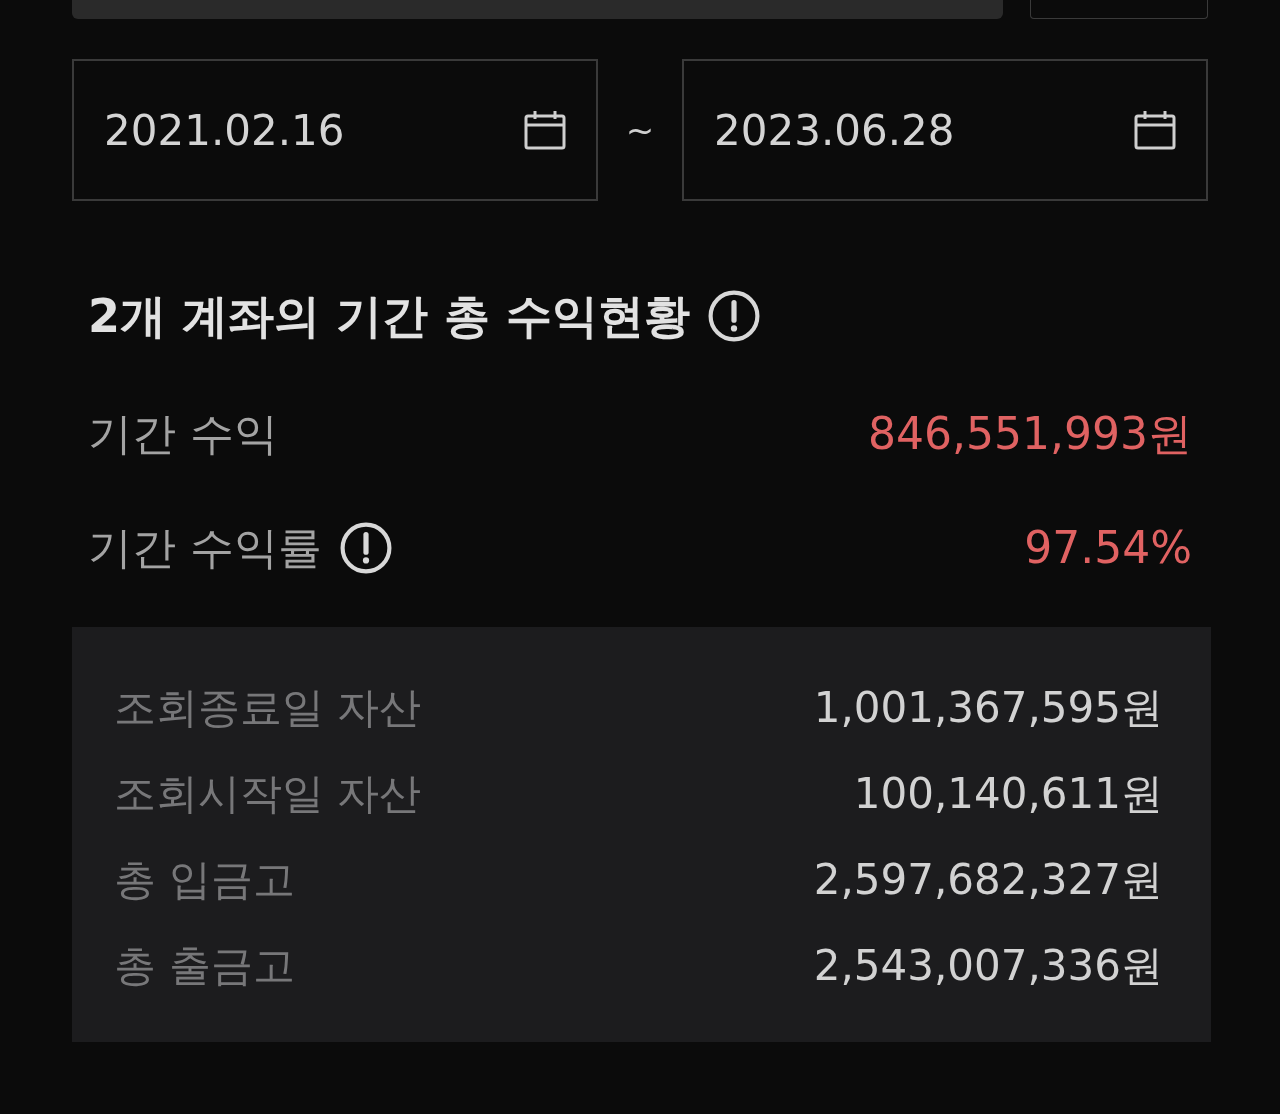 Image resolution: width=1280 pixels, height=1114 pixels. Describe the element at coordinates (988, 965) in the screenshot. I see `detail-value: 2,543,007,336원` at that location.